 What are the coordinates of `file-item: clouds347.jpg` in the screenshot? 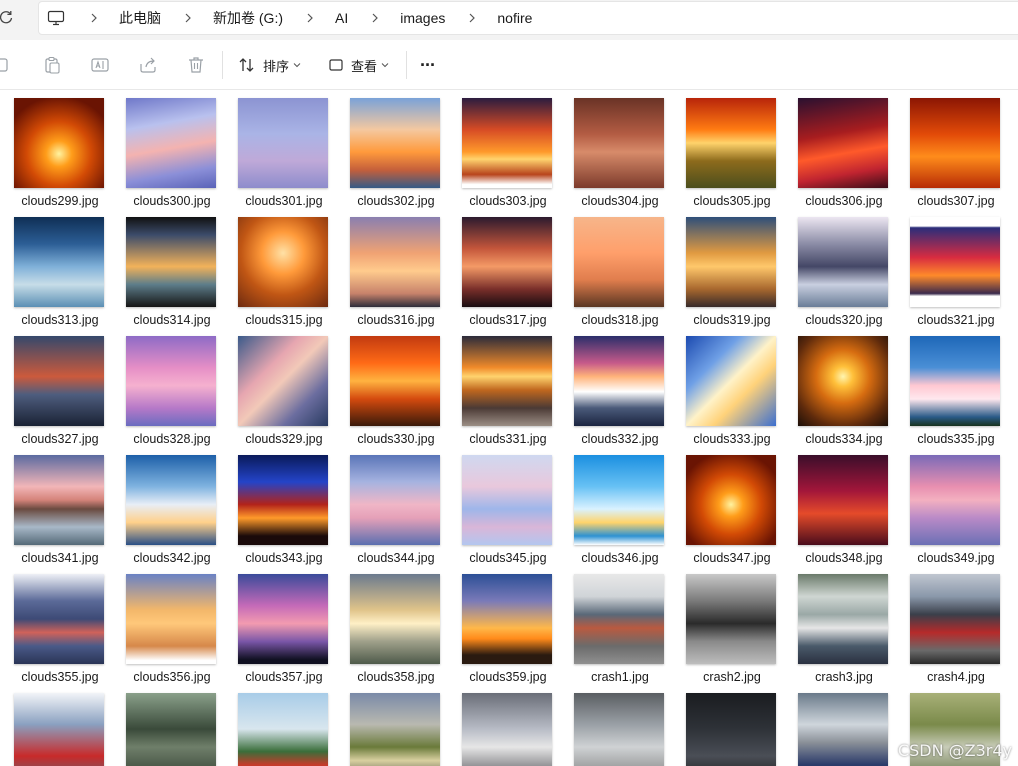 It's located at (728, 506).